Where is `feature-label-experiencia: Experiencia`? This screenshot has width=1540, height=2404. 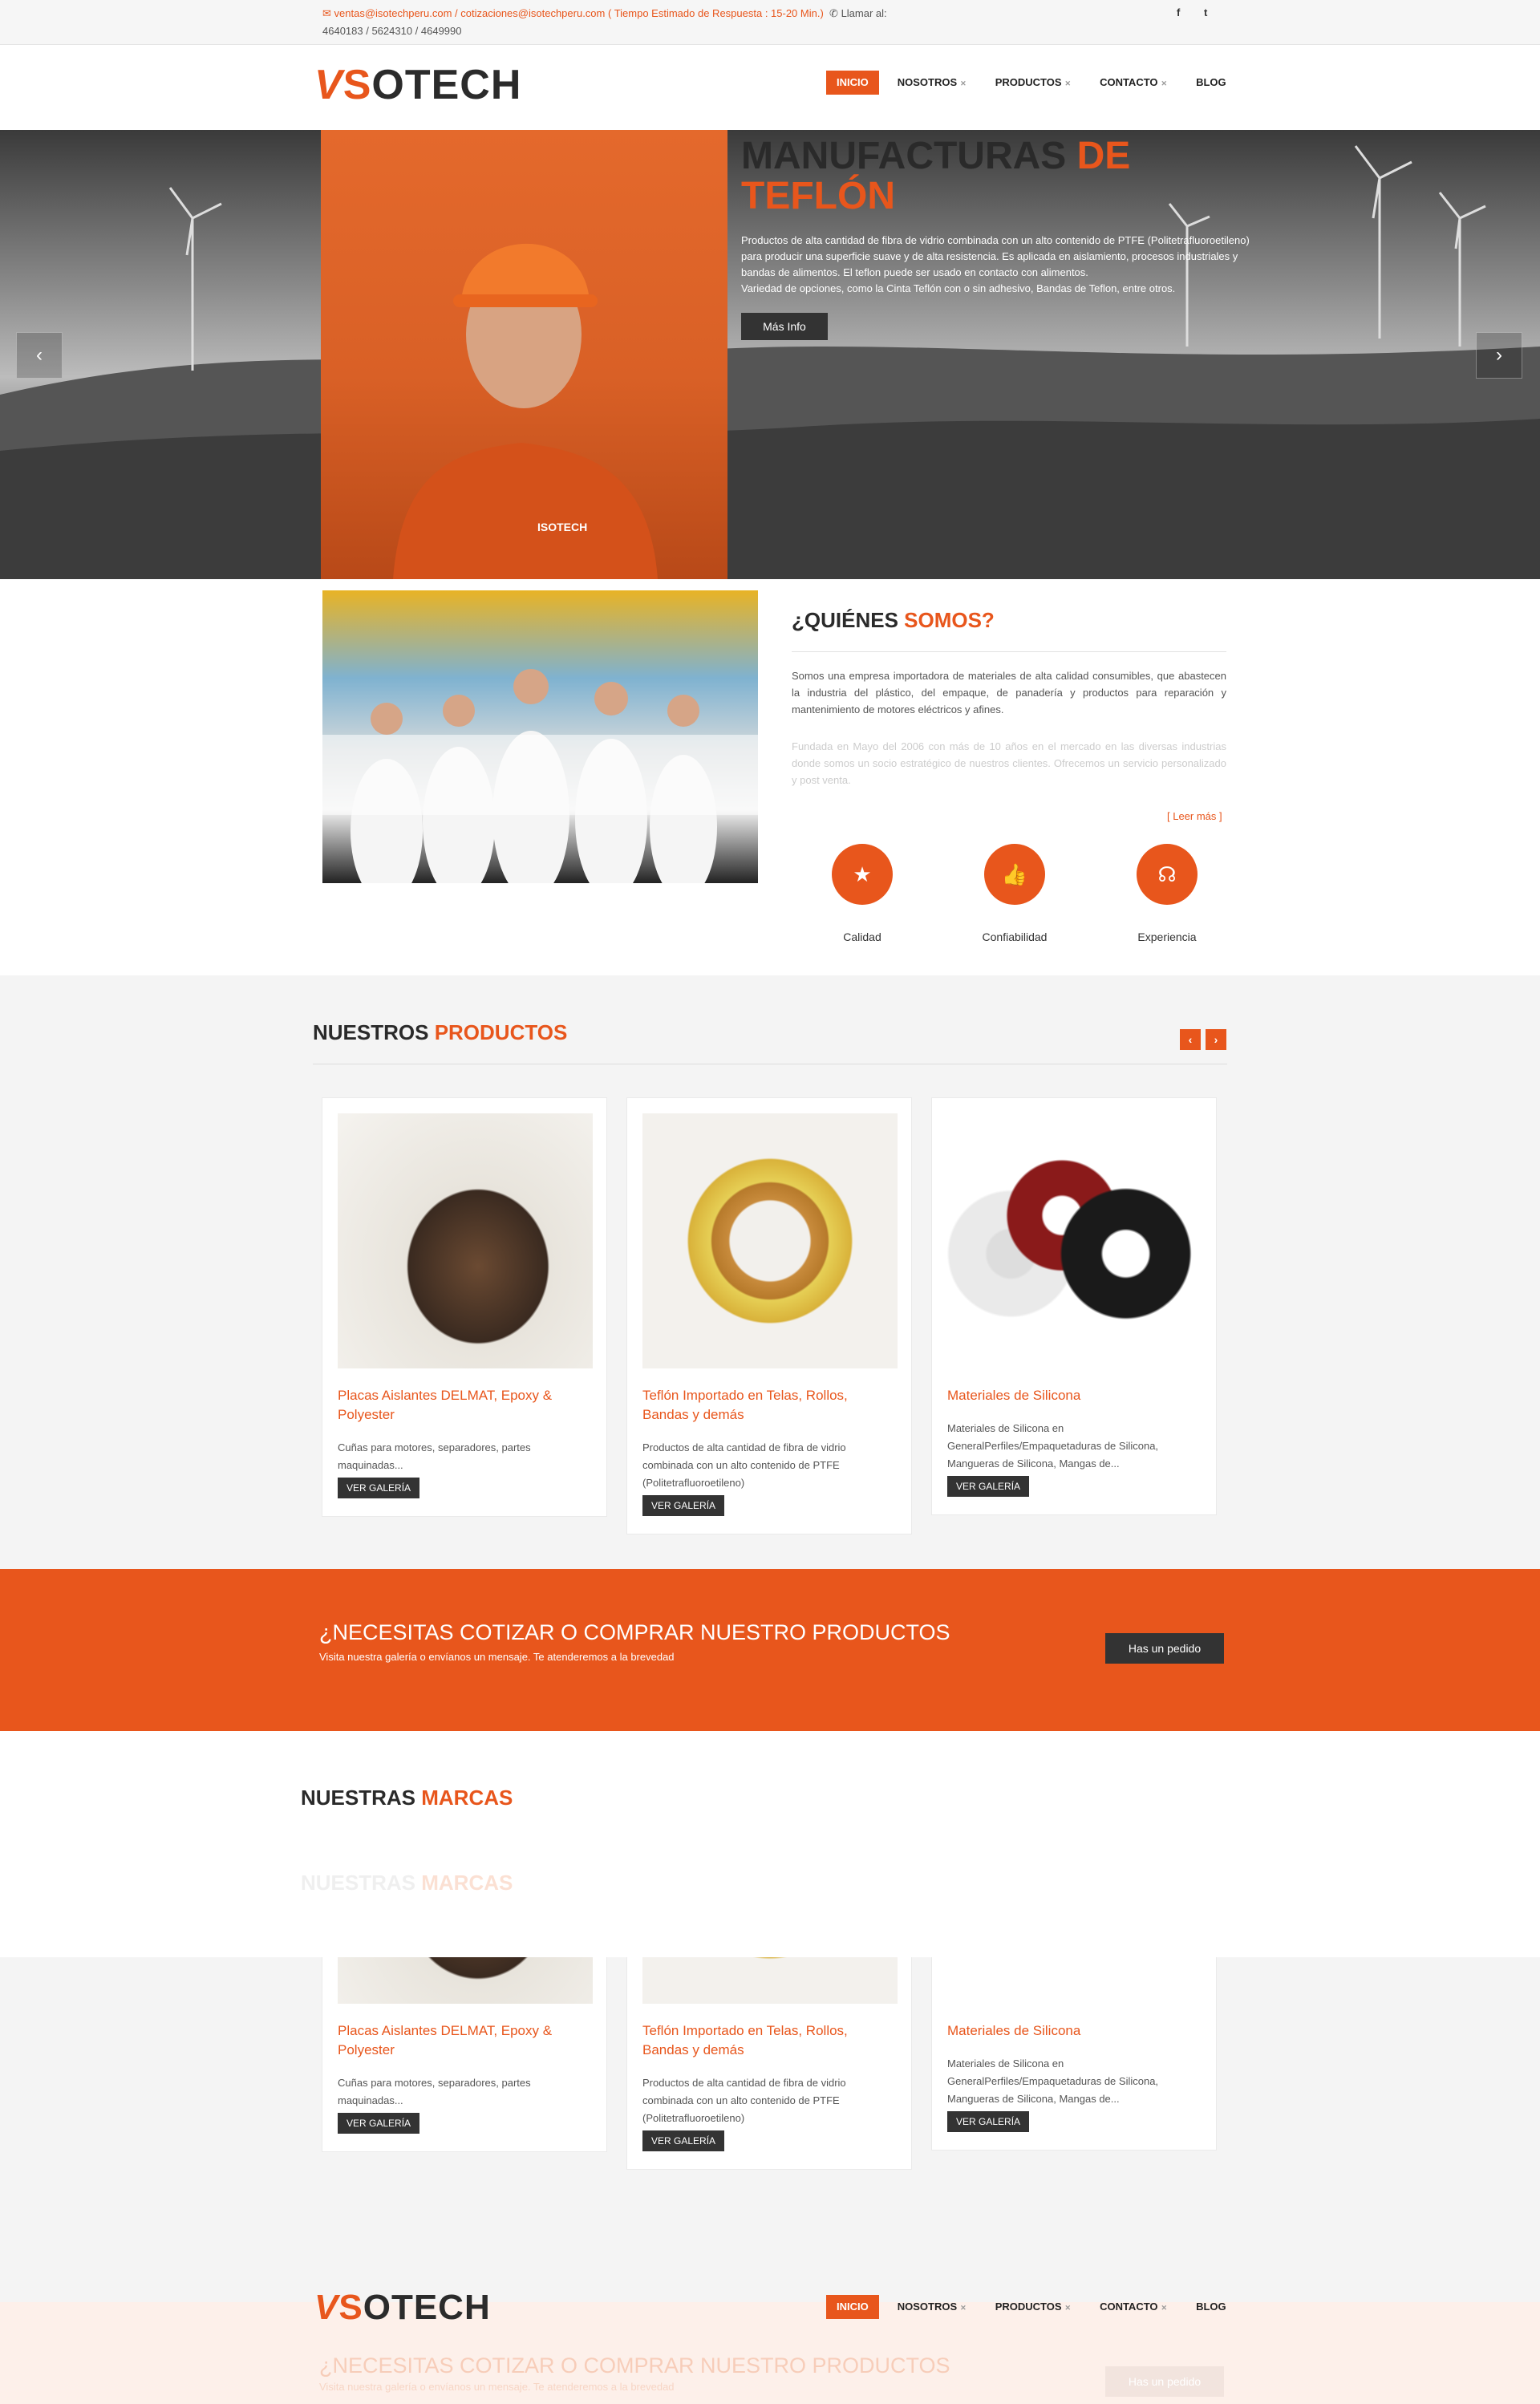 feature-label-experiencia: Experiencia is located at coordinates (1167, 937).